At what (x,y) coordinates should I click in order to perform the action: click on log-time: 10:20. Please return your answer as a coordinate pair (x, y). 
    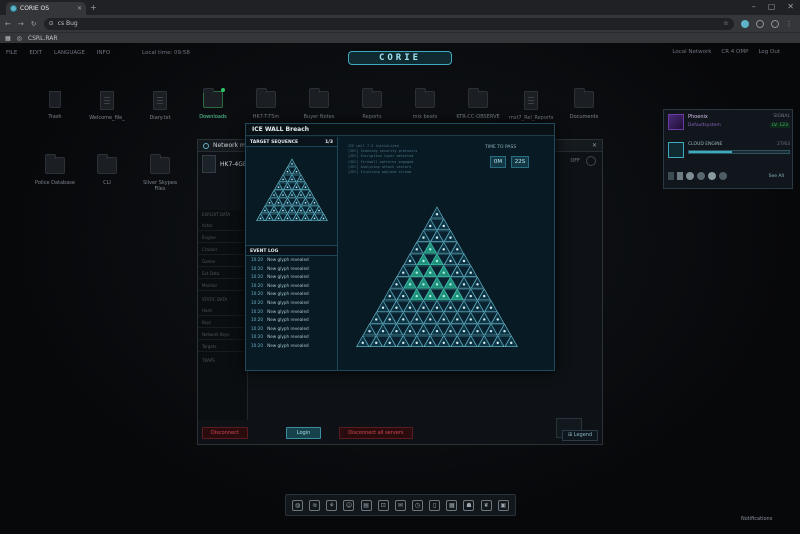
    Looking at the image, I should click on (257, 328).